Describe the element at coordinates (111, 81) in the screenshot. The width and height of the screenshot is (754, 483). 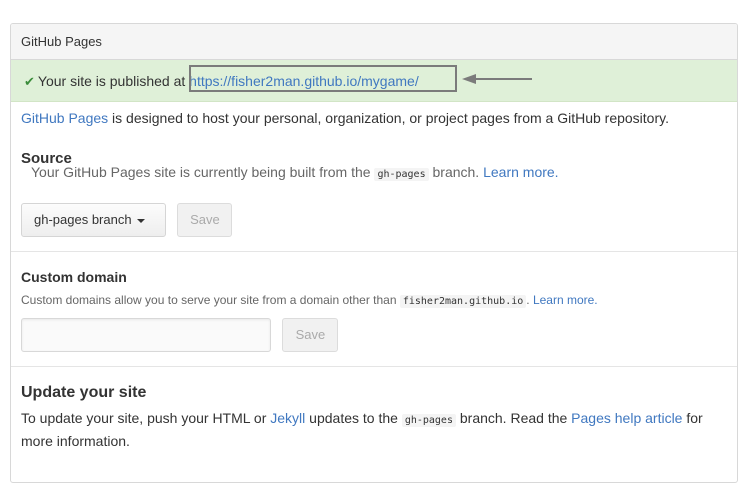
I see `flash-text: Your site is published at` at that location.